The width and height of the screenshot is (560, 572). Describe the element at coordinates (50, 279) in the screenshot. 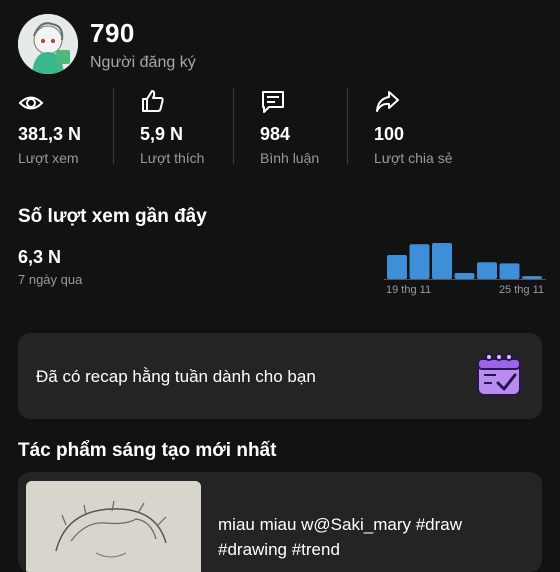

I see `recent-views-period: 7 ngày qua` at that location.